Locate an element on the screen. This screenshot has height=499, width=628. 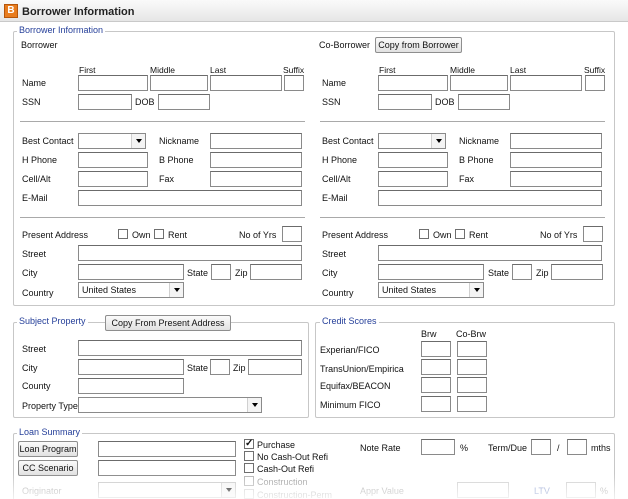
originator-select is located at coordinates (167, 490).